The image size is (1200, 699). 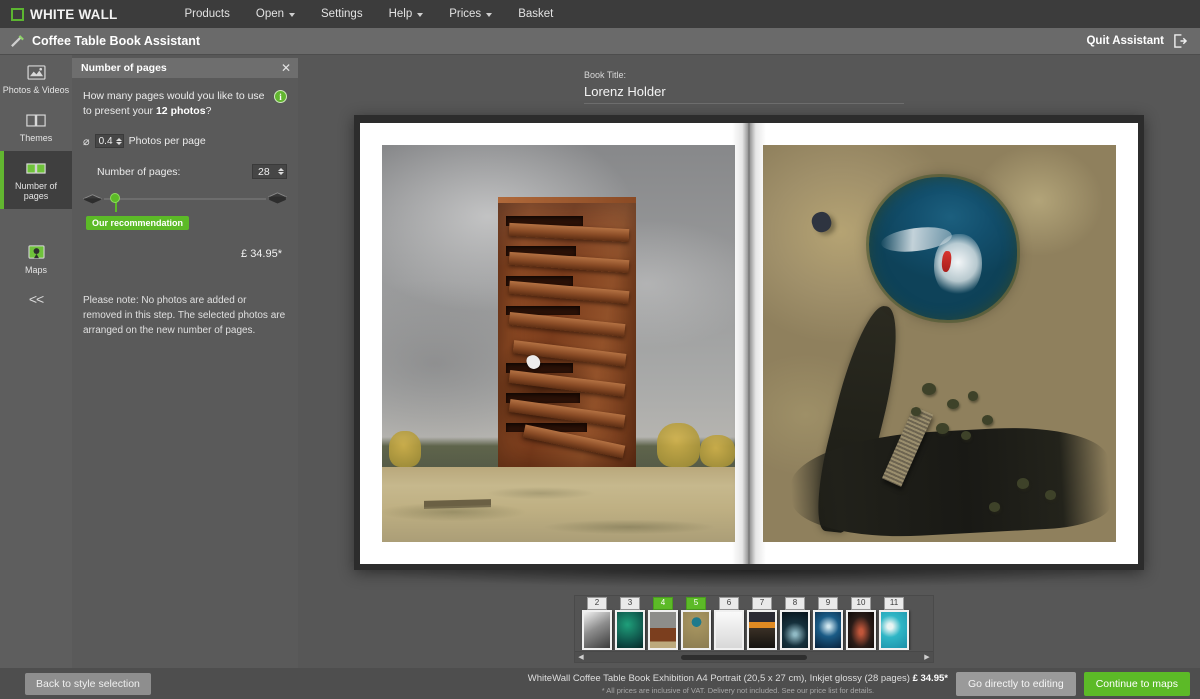 I want to click on info-icon: i, so click(x=280, y=96).